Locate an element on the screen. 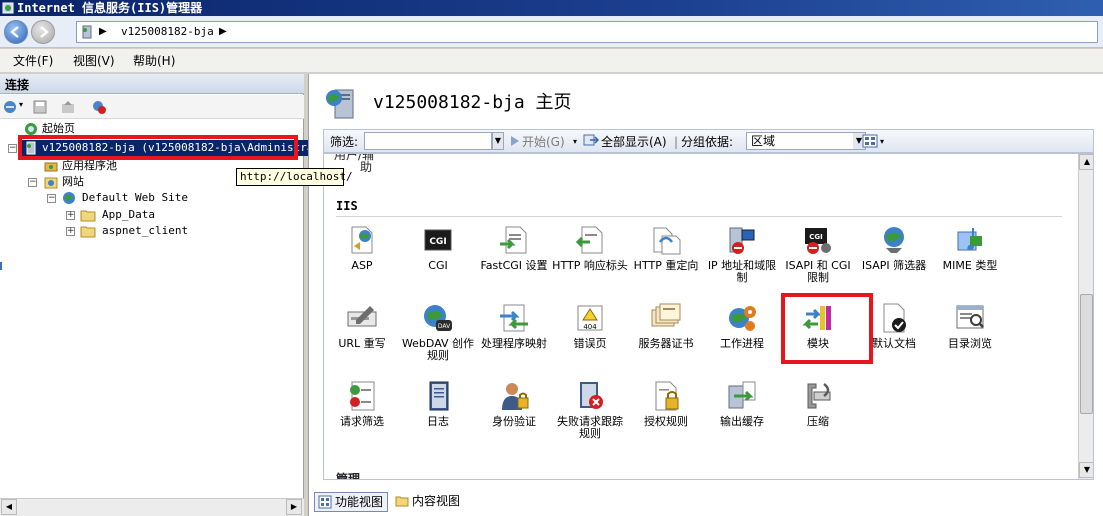 Image resolution: width=1103 pixels, height=516 pixels. connect-icon is located at coordinates (11, 107).